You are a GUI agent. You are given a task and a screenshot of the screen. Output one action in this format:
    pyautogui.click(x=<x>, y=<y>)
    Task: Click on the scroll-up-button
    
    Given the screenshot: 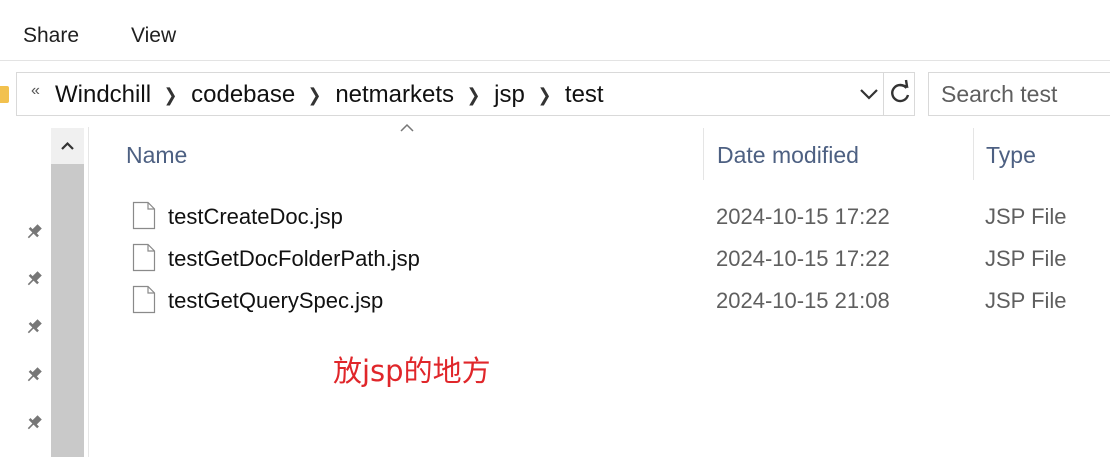 What is the action you would take?
    pyautogui.click(x=67, y=146)
    